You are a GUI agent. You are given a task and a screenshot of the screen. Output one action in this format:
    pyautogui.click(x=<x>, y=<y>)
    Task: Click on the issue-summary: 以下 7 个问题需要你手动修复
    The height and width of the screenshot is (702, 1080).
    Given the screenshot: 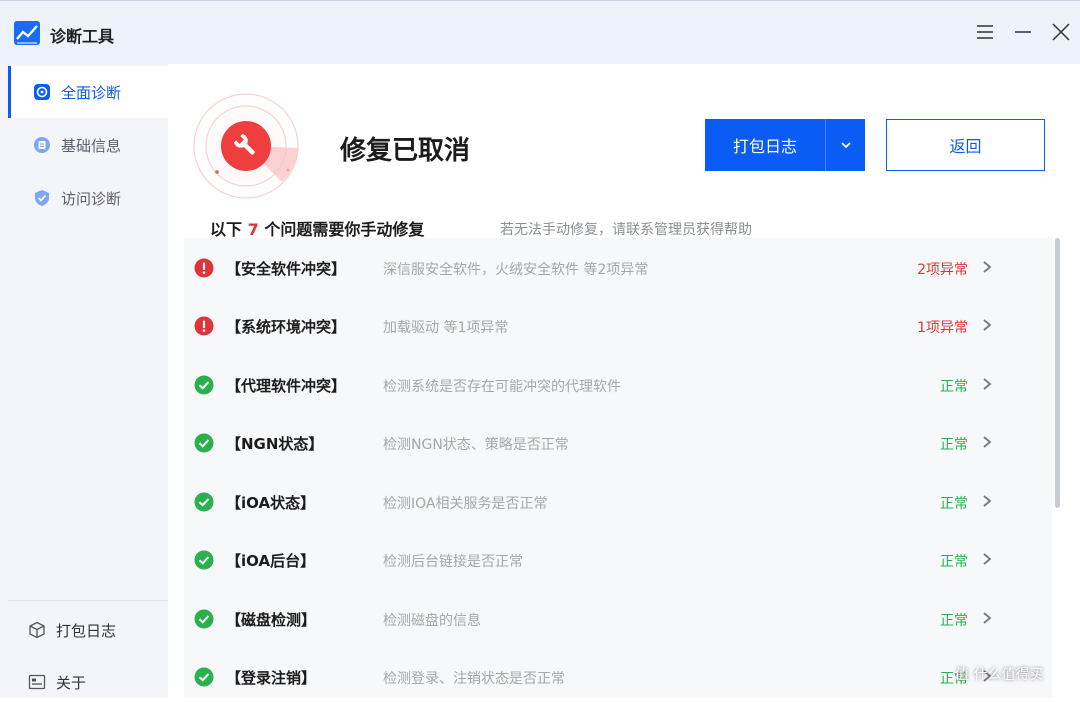 What is the action you would take?
    pyautogui.click(x=317, y=228)
    